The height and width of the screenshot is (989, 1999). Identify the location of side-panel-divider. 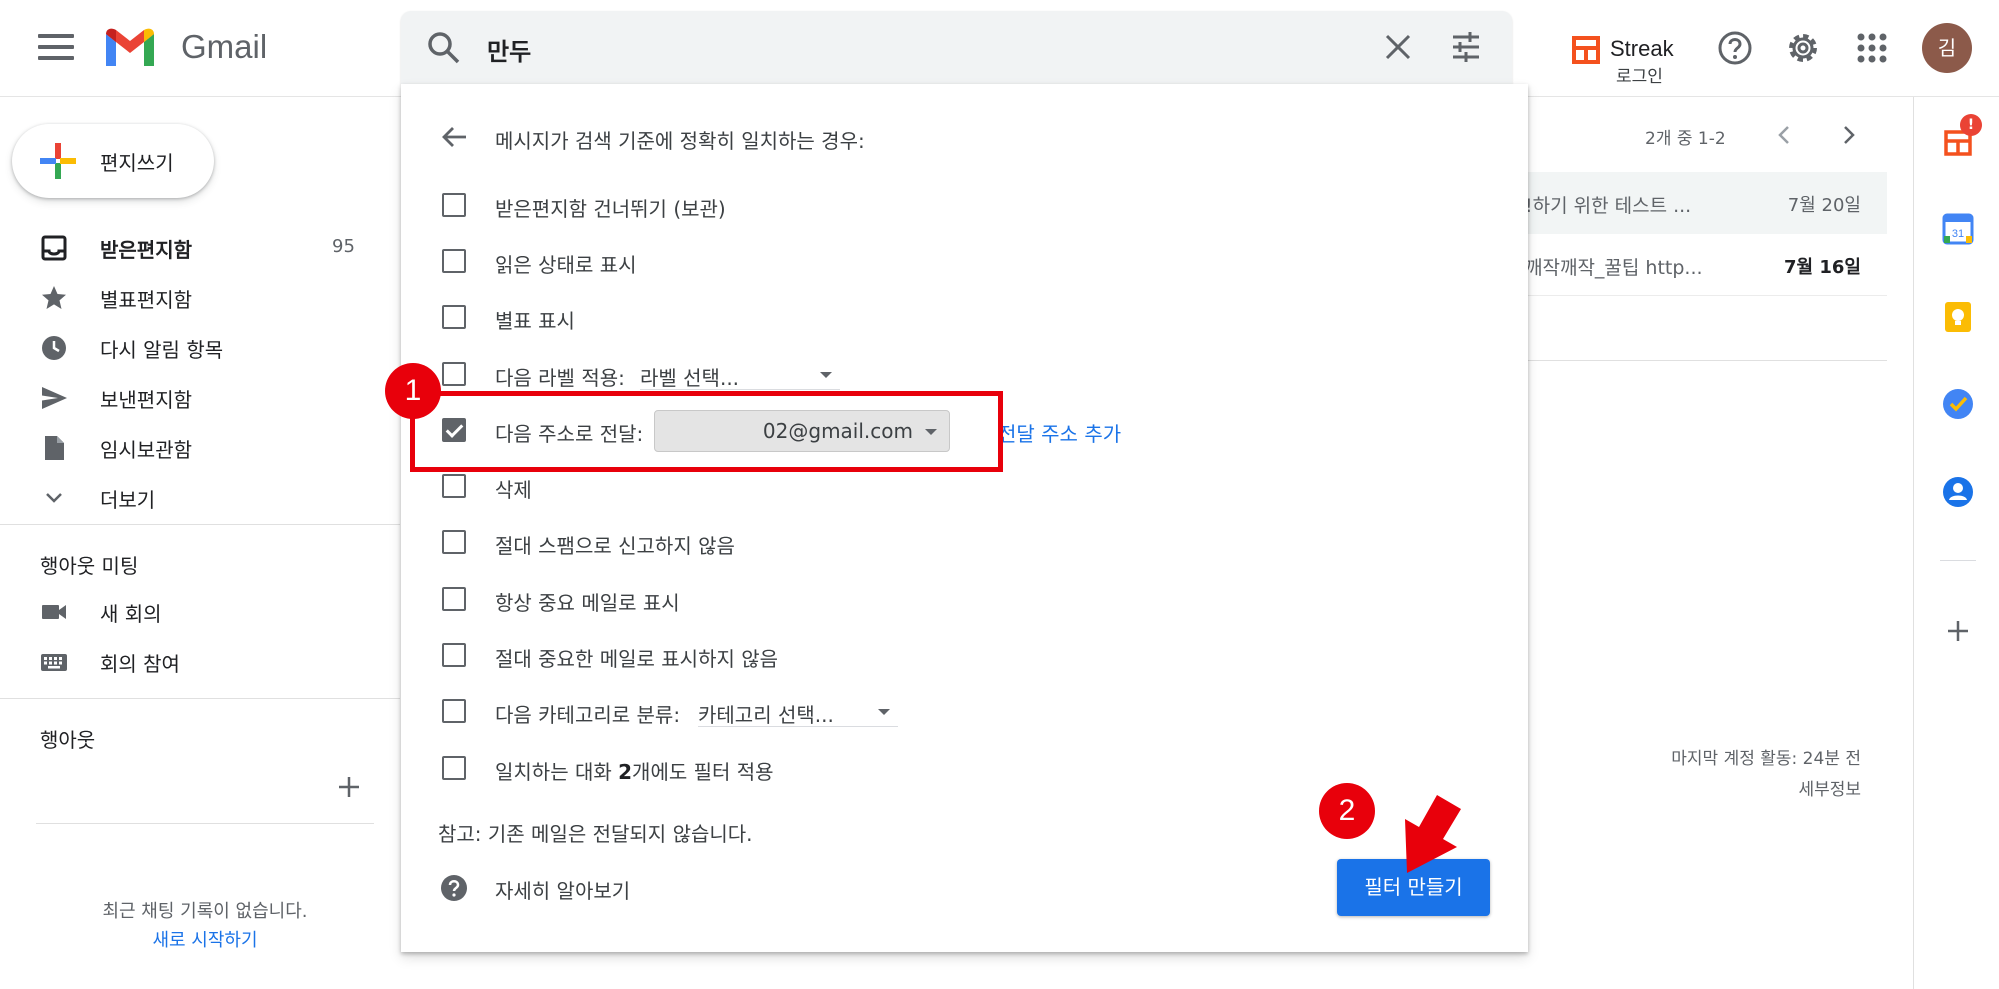
(1958, 560).